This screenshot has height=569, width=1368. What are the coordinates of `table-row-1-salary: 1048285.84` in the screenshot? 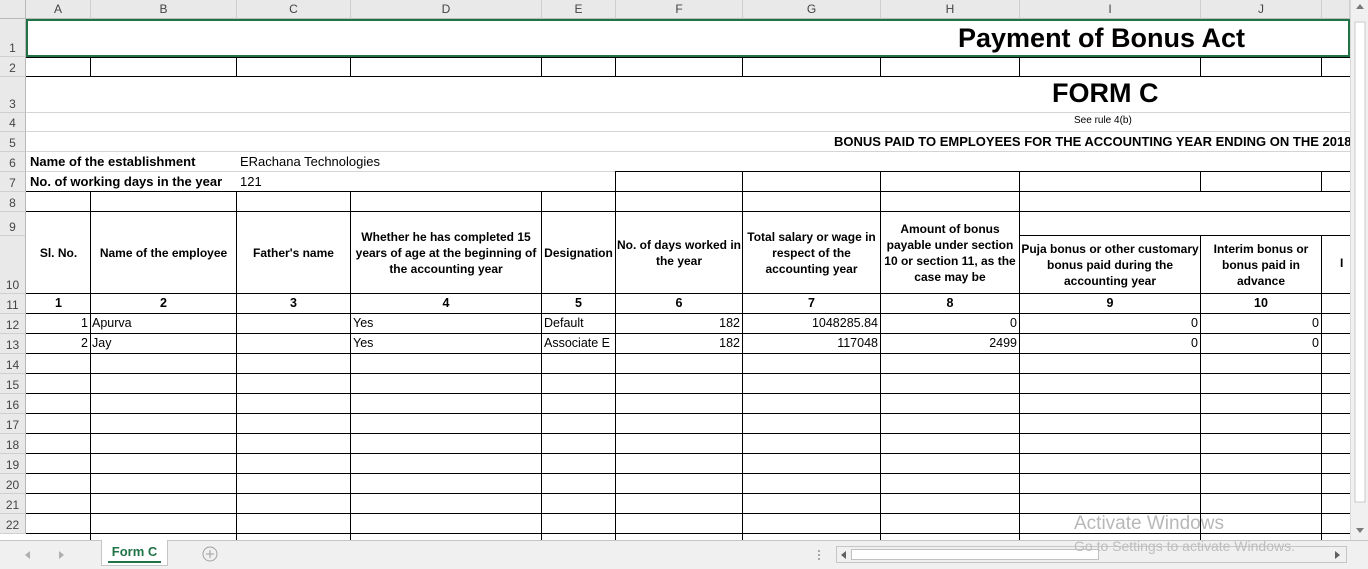 It's located at (811, 323).